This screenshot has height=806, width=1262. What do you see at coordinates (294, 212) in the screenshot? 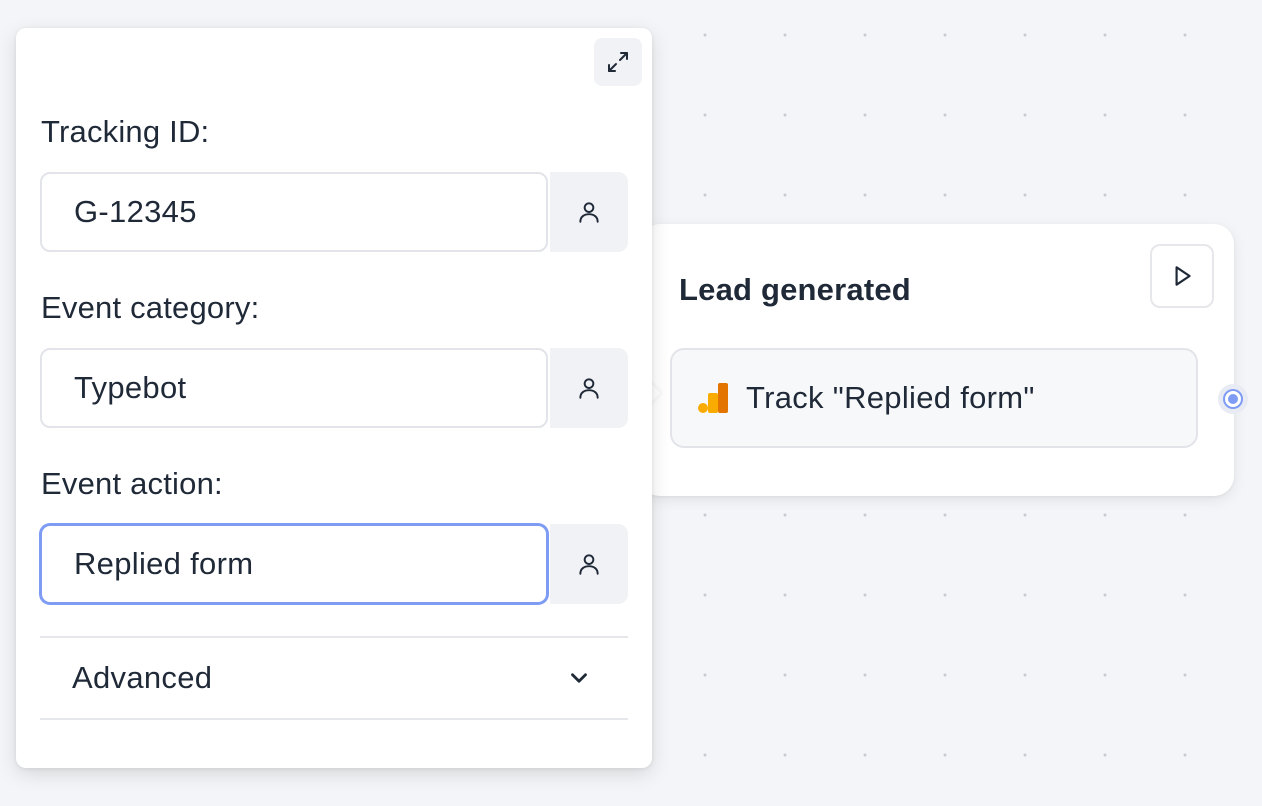
I see `tracking-id-input: G-12345` at bounding box center [294, 212].